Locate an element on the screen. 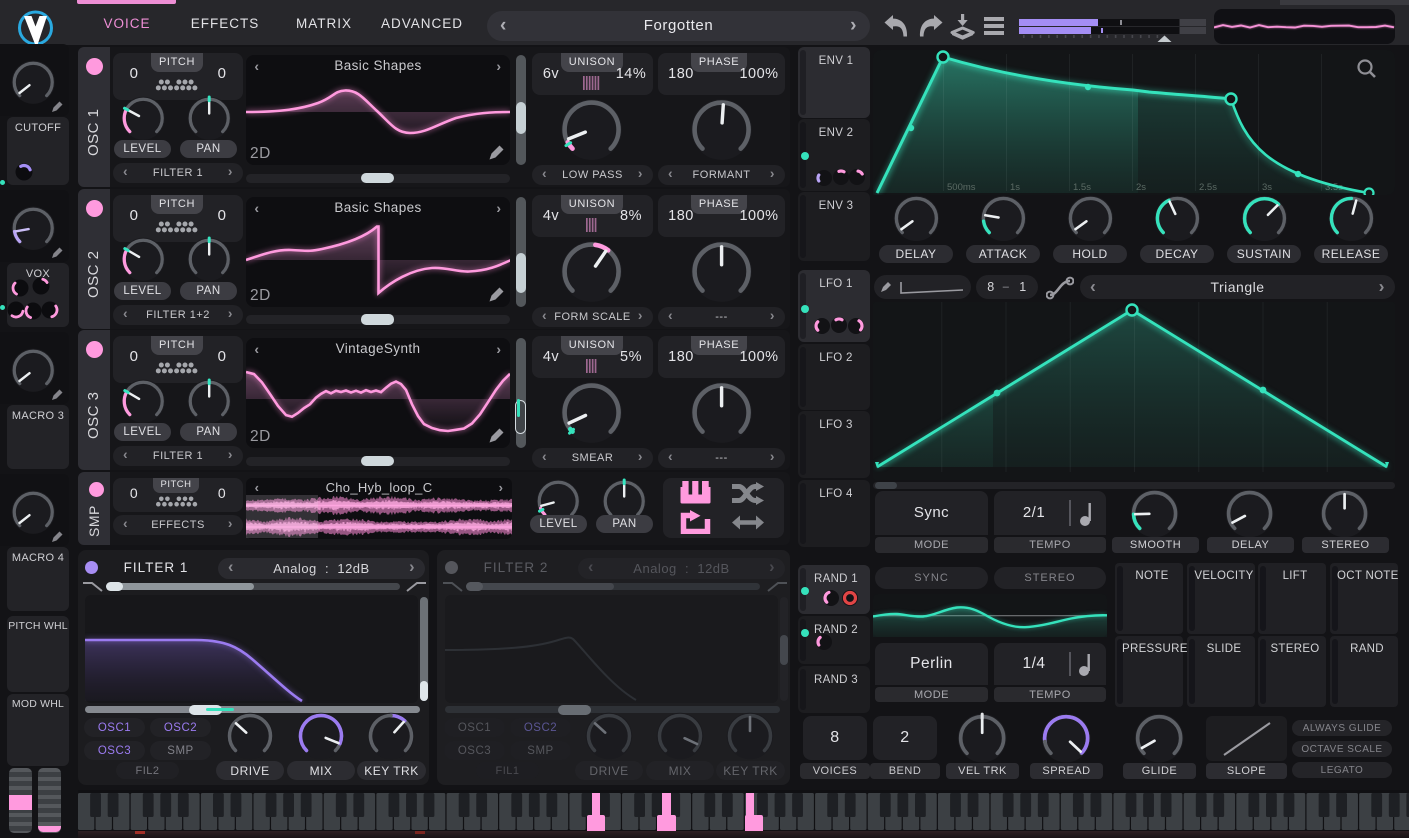 Image resolution: width=1409 pixels, height=838 pixels. svg-text: 2s is located at coordinates (1141, 187).